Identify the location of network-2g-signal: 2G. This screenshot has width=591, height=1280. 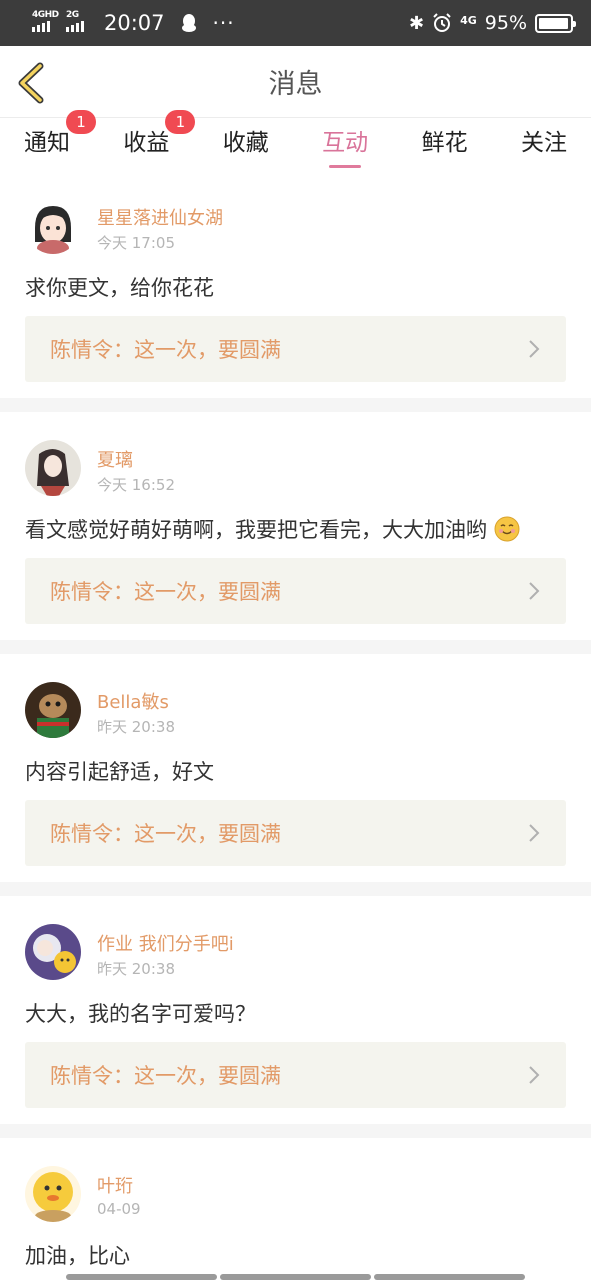
(79, 22).